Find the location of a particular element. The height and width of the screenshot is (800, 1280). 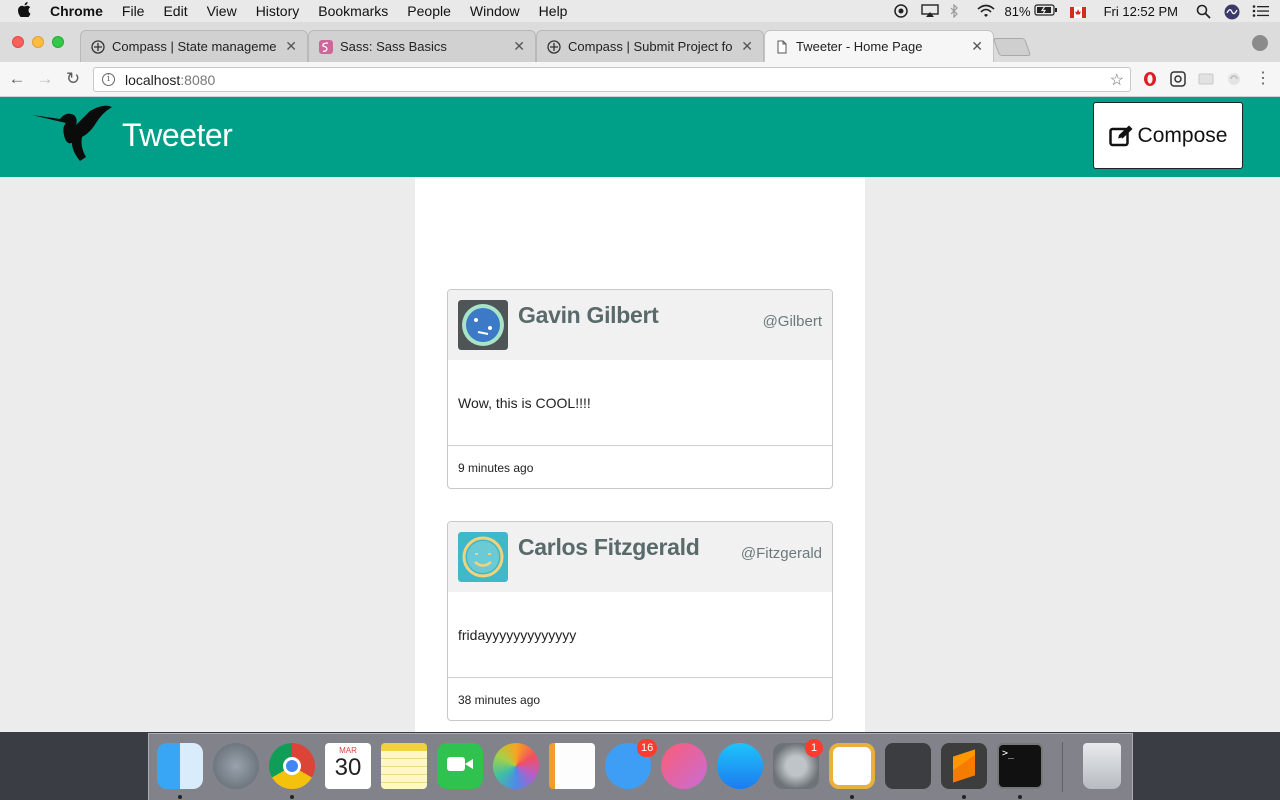

compose-button: Compose is located at coordinates (1168, 135).